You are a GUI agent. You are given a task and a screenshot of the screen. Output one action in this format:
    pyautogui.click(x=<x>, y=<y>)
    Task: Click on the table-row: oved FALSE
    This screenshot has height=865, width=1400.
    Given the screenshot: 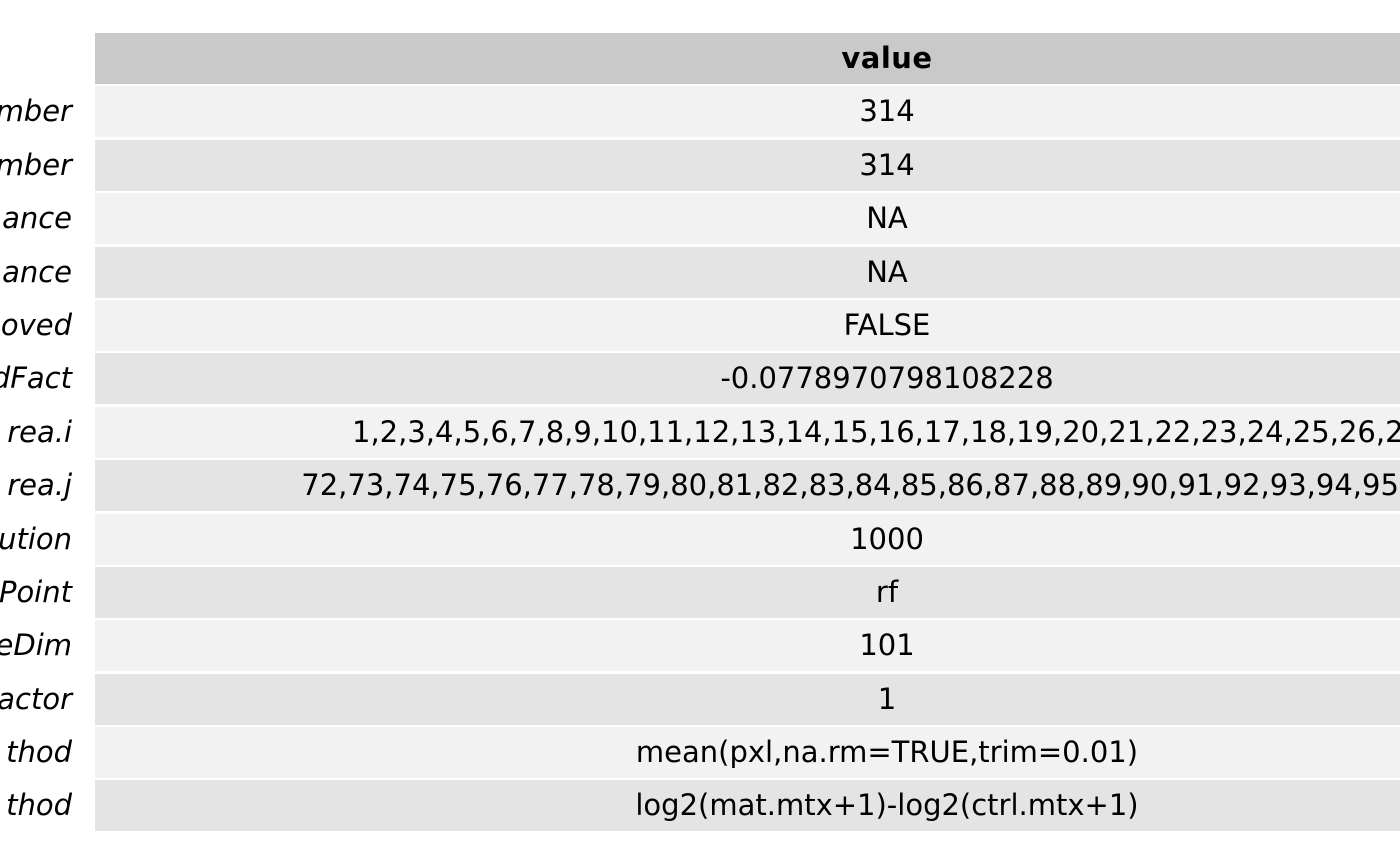 What is the action you would take?
    pyautogui.click(x=700, y=325)
    